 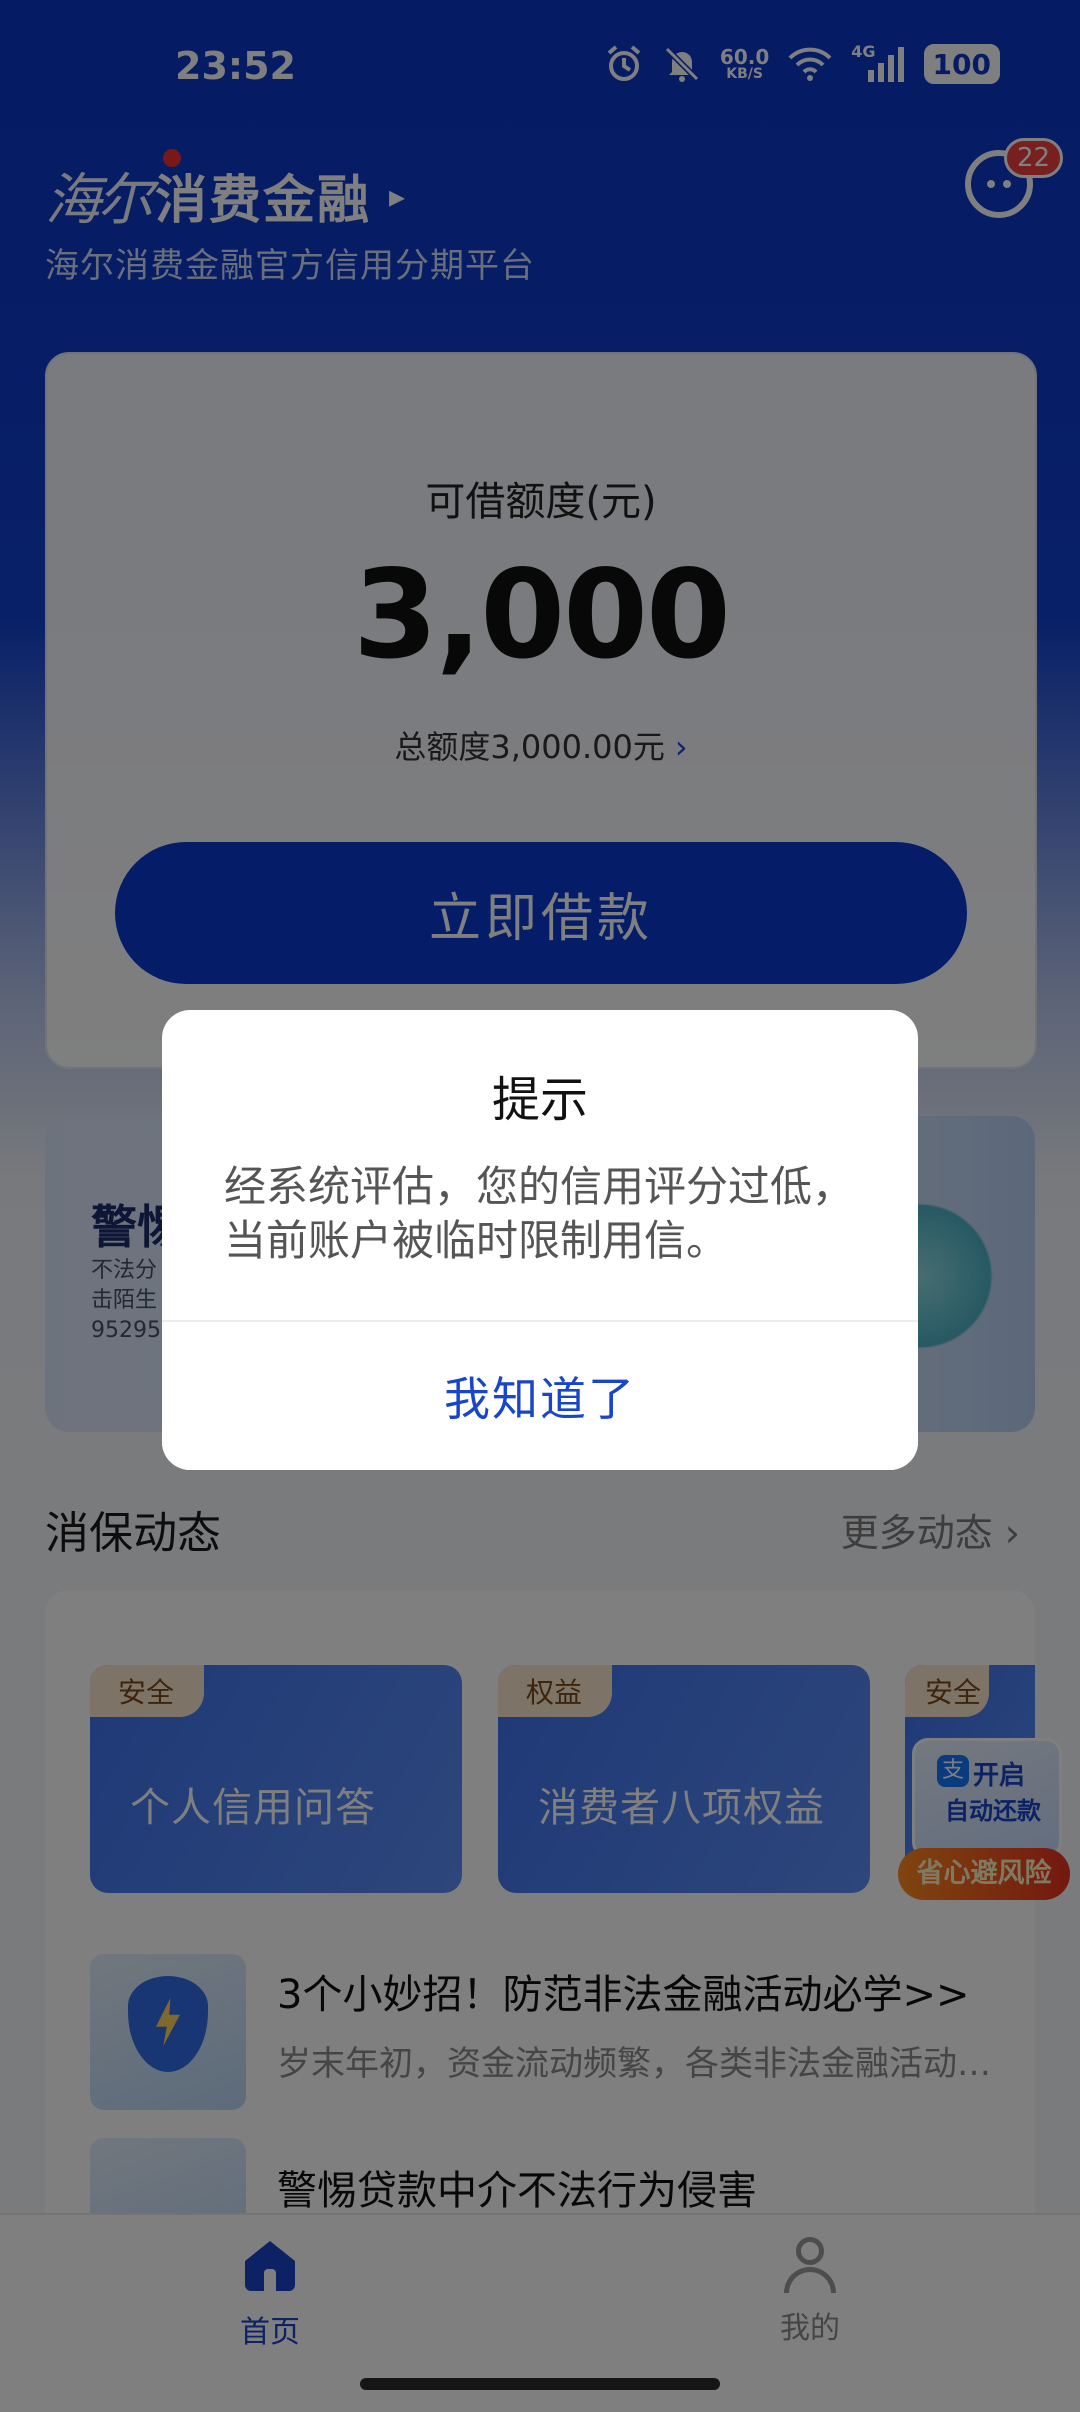 What do you see at coordinates (539, 1100) in the screenshot?
I see `dialog-title: 提示` at bounding box center [539, 1100].